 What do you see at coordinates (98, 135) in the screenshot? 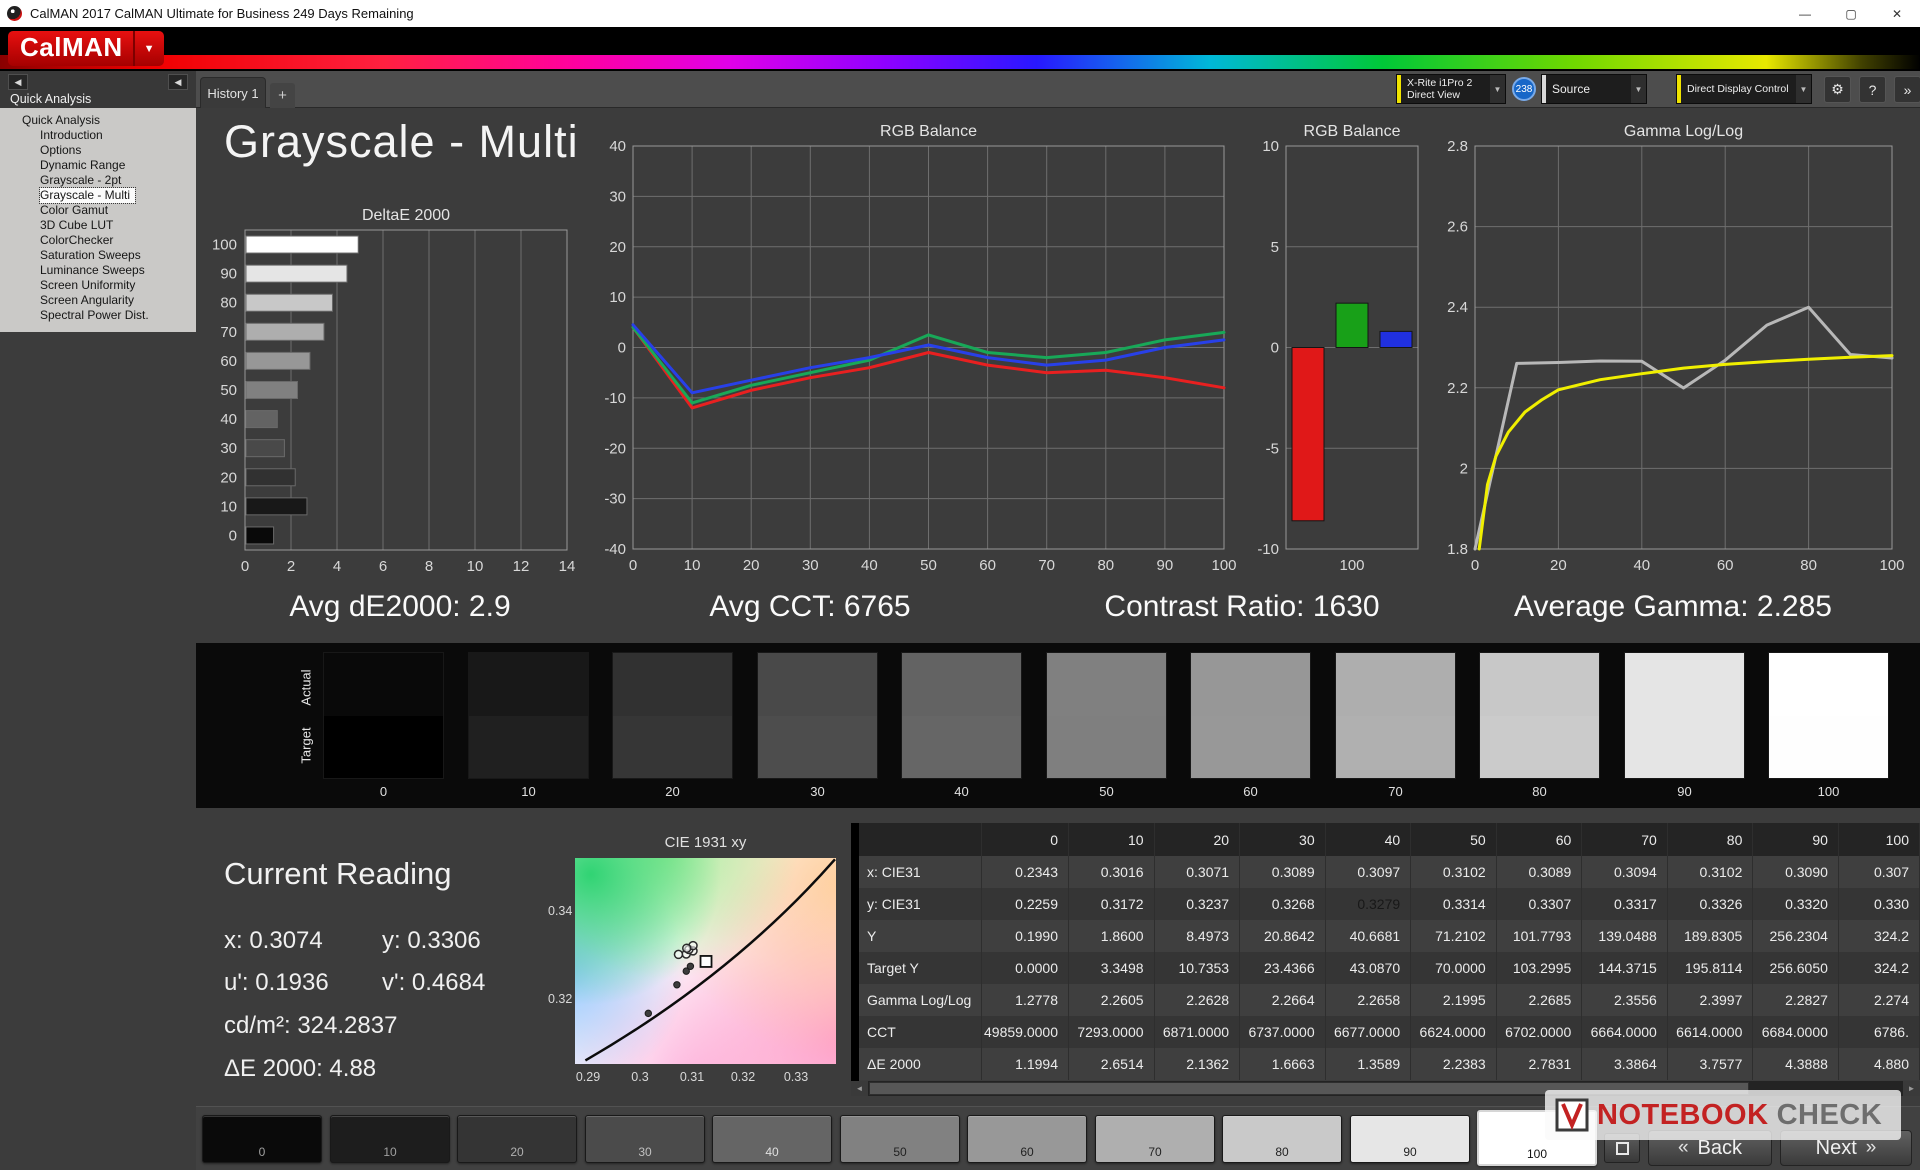
I see `sidebar-item-introduction: Introduction` at bounding box center [98, 135].